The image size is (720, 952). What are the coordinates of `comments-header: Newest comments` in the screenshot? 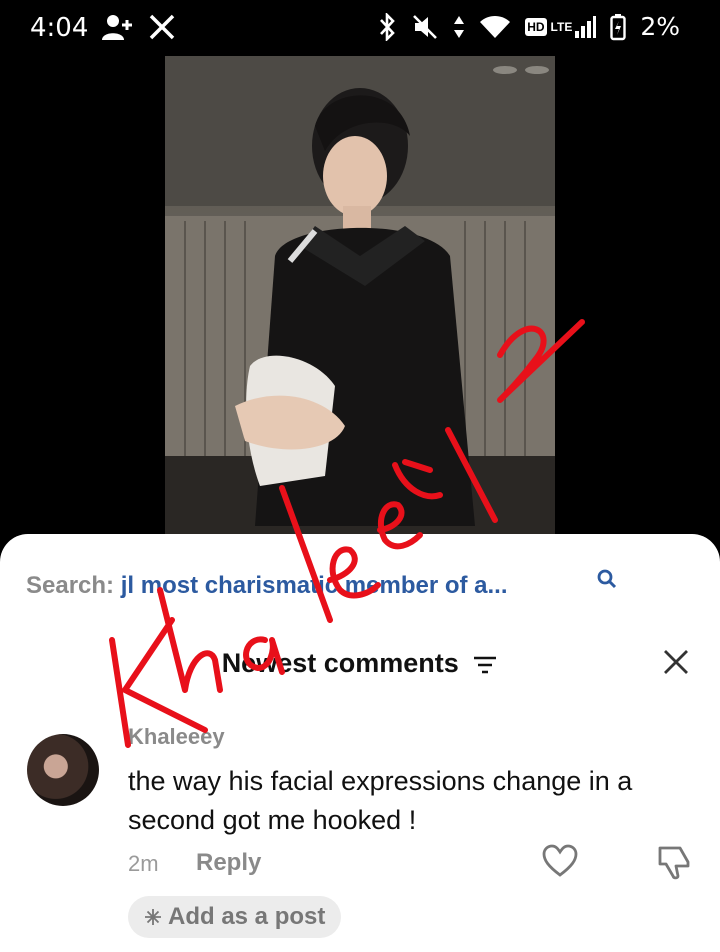 It's located at (360, 663).